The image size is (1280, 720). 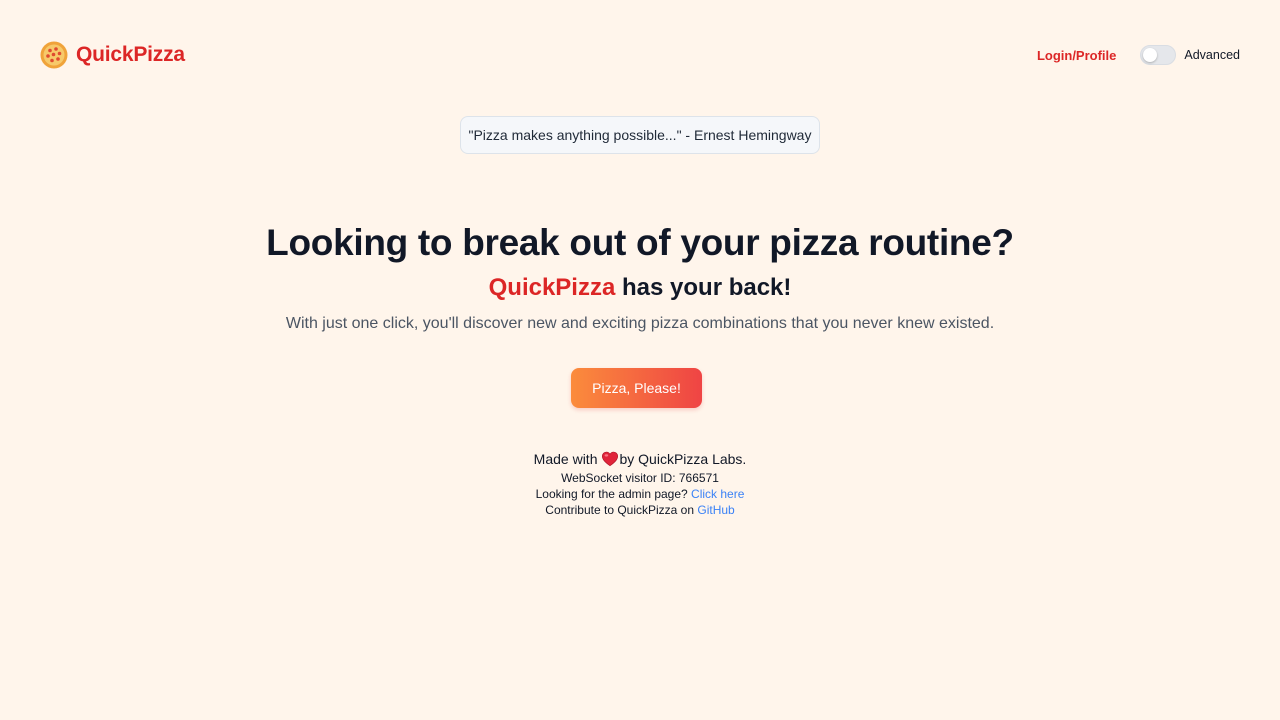 What do you see at coordinates (621, 510) in the screenshot?
I see `contribute-text: Contribute to QuickPizza on` at bounding box center [621, 510].